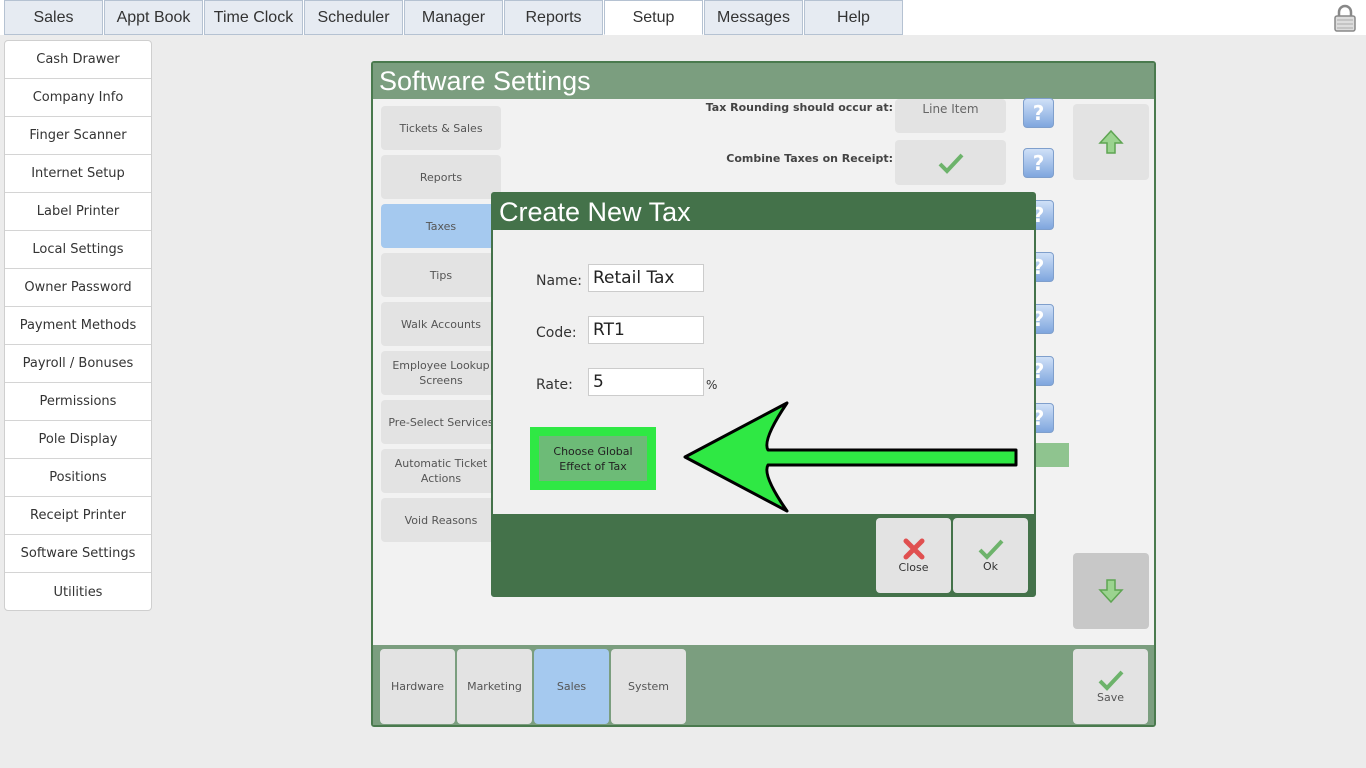 Image resolution: width=1366 pixels, height=768 pixels. I want to click on combine-taxes-toggle, so click(950, 162).